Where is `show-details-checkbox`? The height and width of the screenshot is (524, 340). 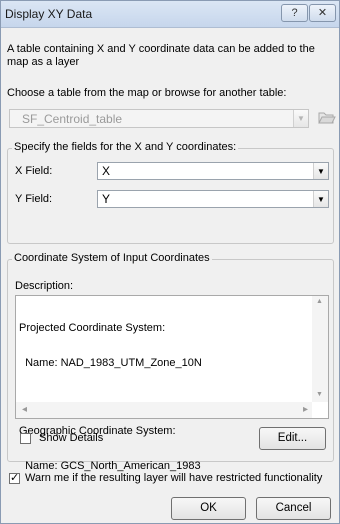
show-details-checkbox is located at coordinates (25, 438).